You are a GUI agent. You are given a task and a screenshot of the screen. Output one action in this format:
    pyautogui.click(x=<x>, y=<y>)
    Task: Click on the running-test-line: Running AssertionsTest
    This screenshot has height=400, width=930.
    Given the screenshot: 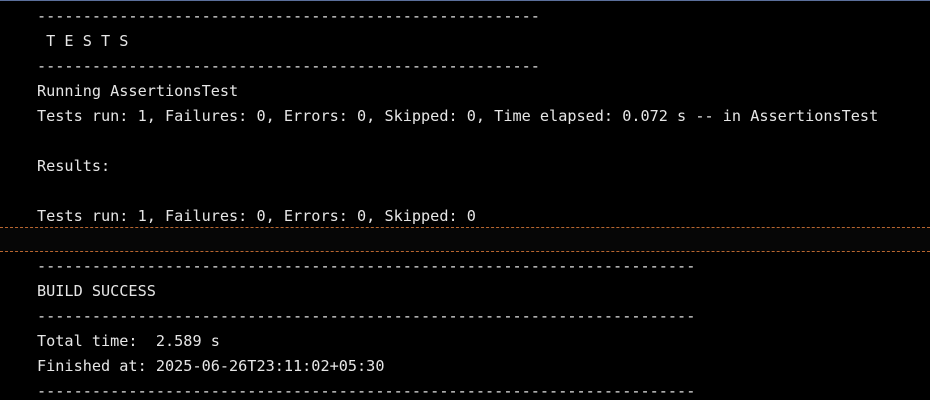 What is the action you would take?
    pyautogui.click(x=138, y=91)
    